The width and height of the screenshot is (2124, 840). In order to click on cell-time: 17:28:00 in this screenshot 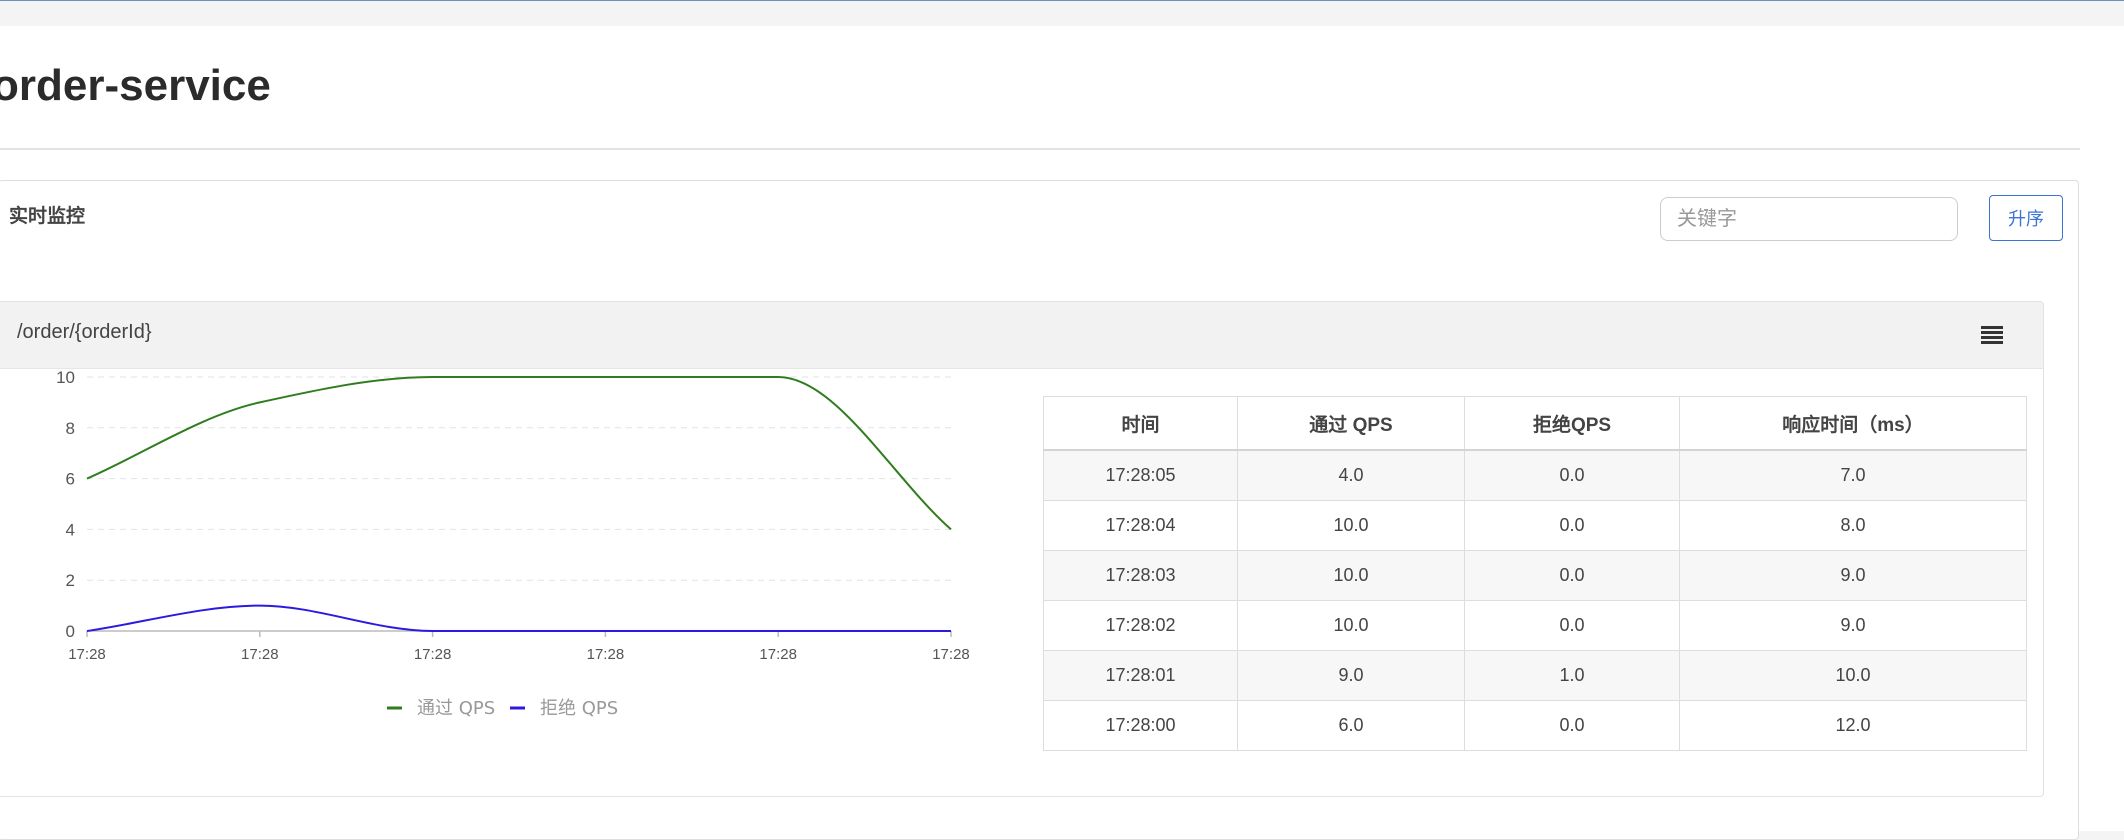, I will do `click(1140, 725)`.